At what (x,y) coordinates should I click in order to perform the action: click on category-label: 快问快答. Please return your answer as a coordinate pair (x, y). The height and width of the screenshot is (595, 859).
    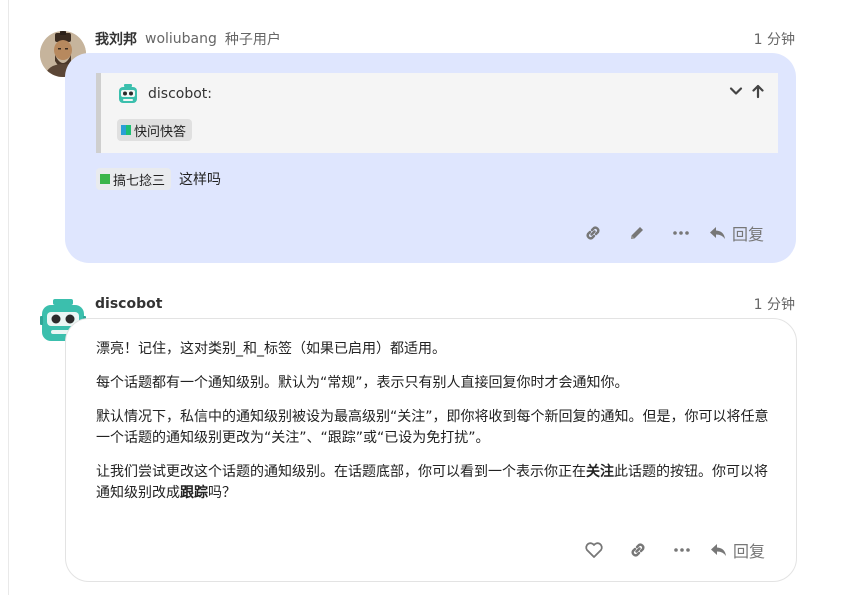
    Looking at the image, I should click on (160, 132).